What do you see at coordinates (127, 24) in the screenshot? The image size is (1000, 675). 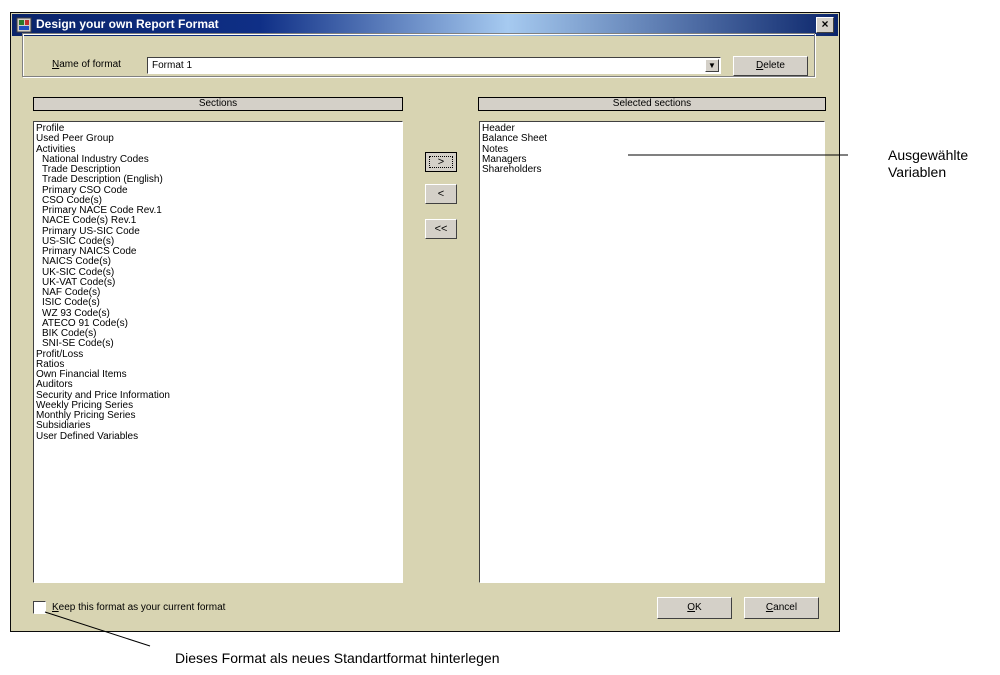 I see `window-title: Design your own Report Format` at bounding box center [127, 24].